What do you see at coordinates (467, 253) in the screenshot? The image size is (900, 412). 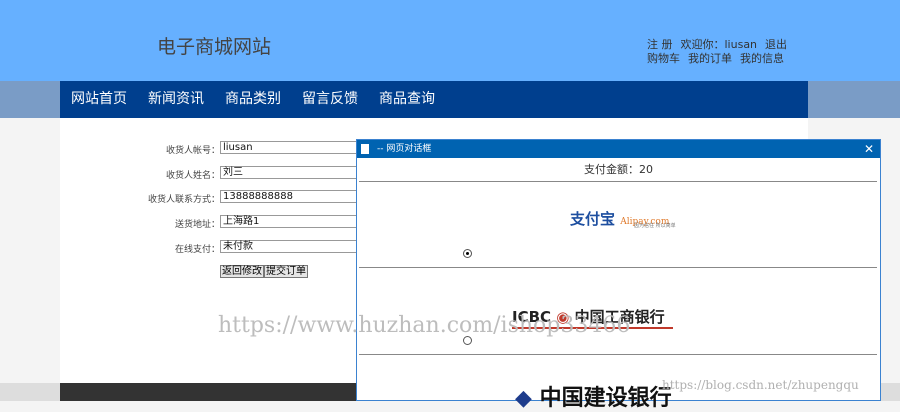 I see `alipay-radio` at bounding box center [467, 253].